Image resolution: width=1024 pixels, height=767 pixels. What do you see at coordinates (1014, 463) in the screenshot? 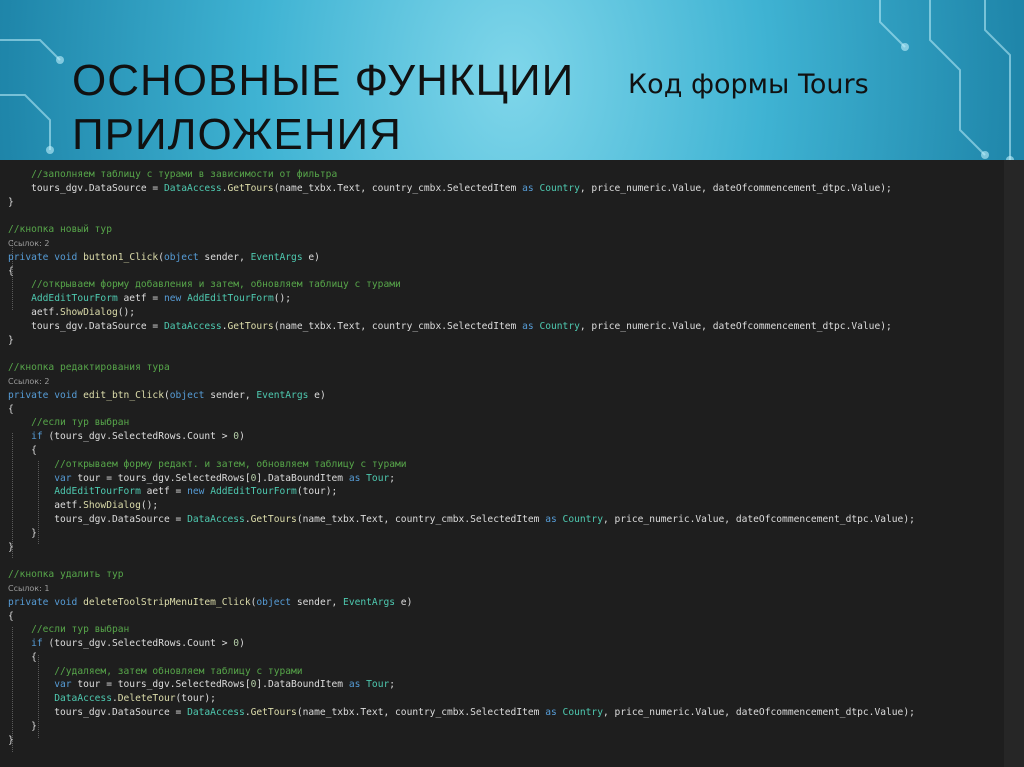
I see `editor-scrollbar-area` at bounding box center [1014, 463].